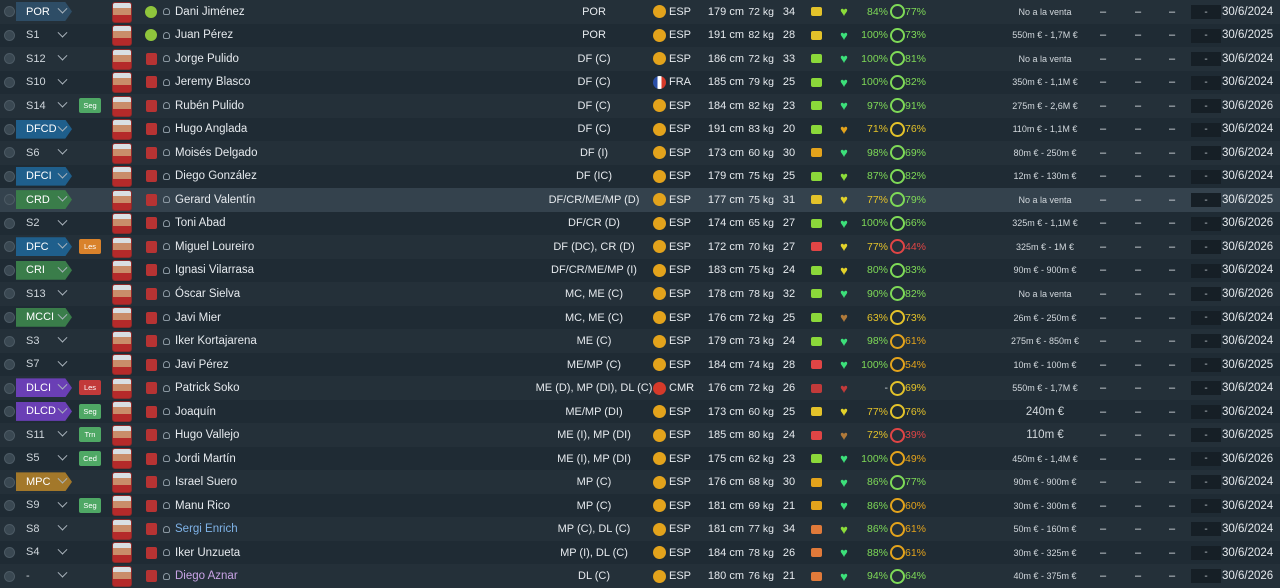  What do you see at coordinates (44, 364) in the screenshot?
I see `position-selector: S7` at bounding box center [44, 364].